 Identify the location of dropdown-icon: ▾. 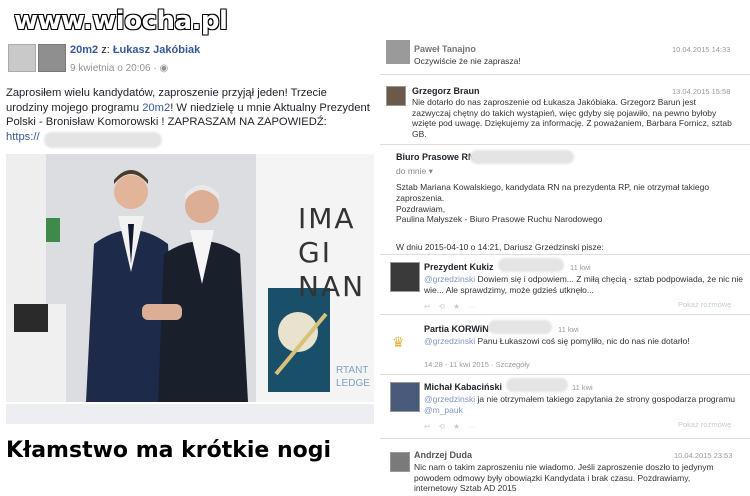
(431, 171).